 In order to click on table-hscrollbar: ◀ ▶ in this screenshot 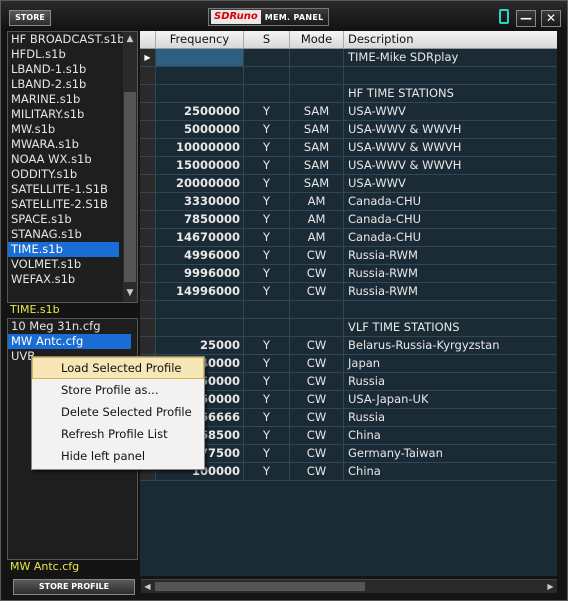, I will do `click(349, 586)`.